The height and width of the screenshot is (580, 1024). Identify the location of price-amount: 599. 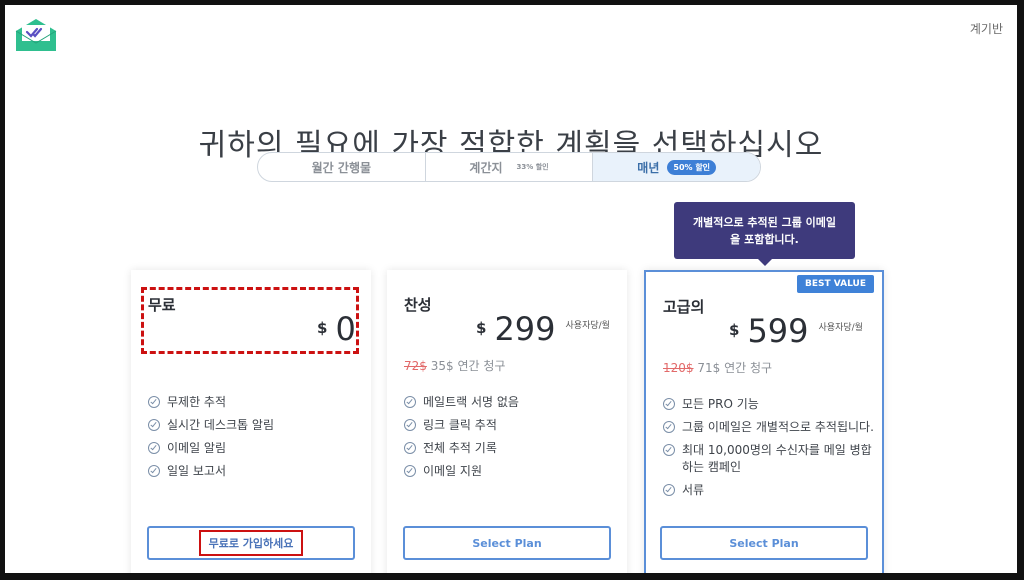
(778, 331).